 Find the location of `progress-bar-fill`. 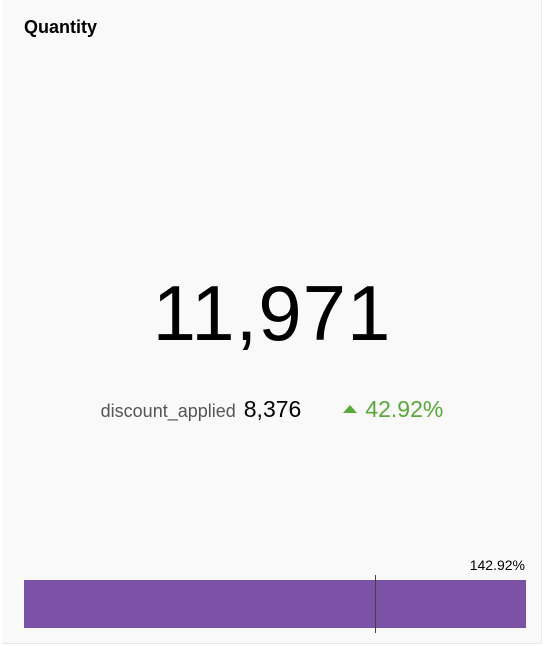

progress-bar-fill is located at coordinates (275, 604).